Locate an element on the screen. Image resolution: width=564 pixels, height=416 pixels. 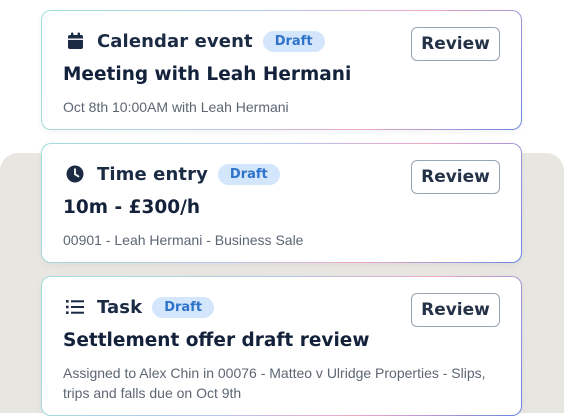
card-title: Meeting with Leah Hermani is located at coordinates (207, 74).